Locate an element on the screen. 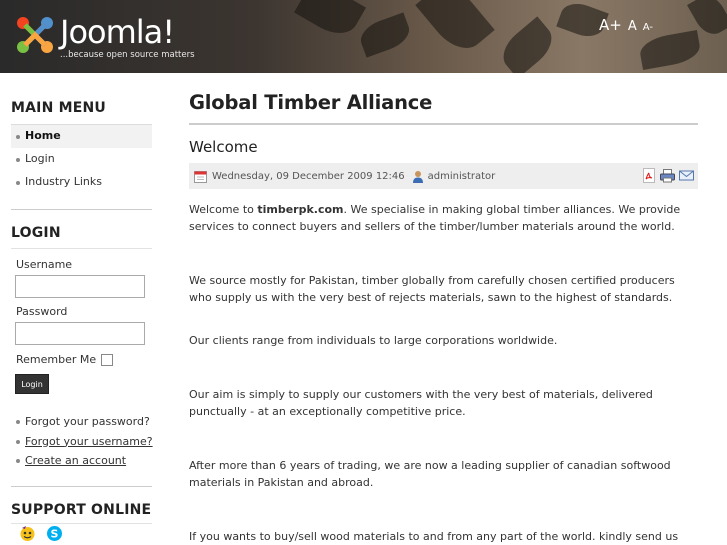 The width and height of the screenshot is (727, 545). password-input is located at coordinates (80, 333).